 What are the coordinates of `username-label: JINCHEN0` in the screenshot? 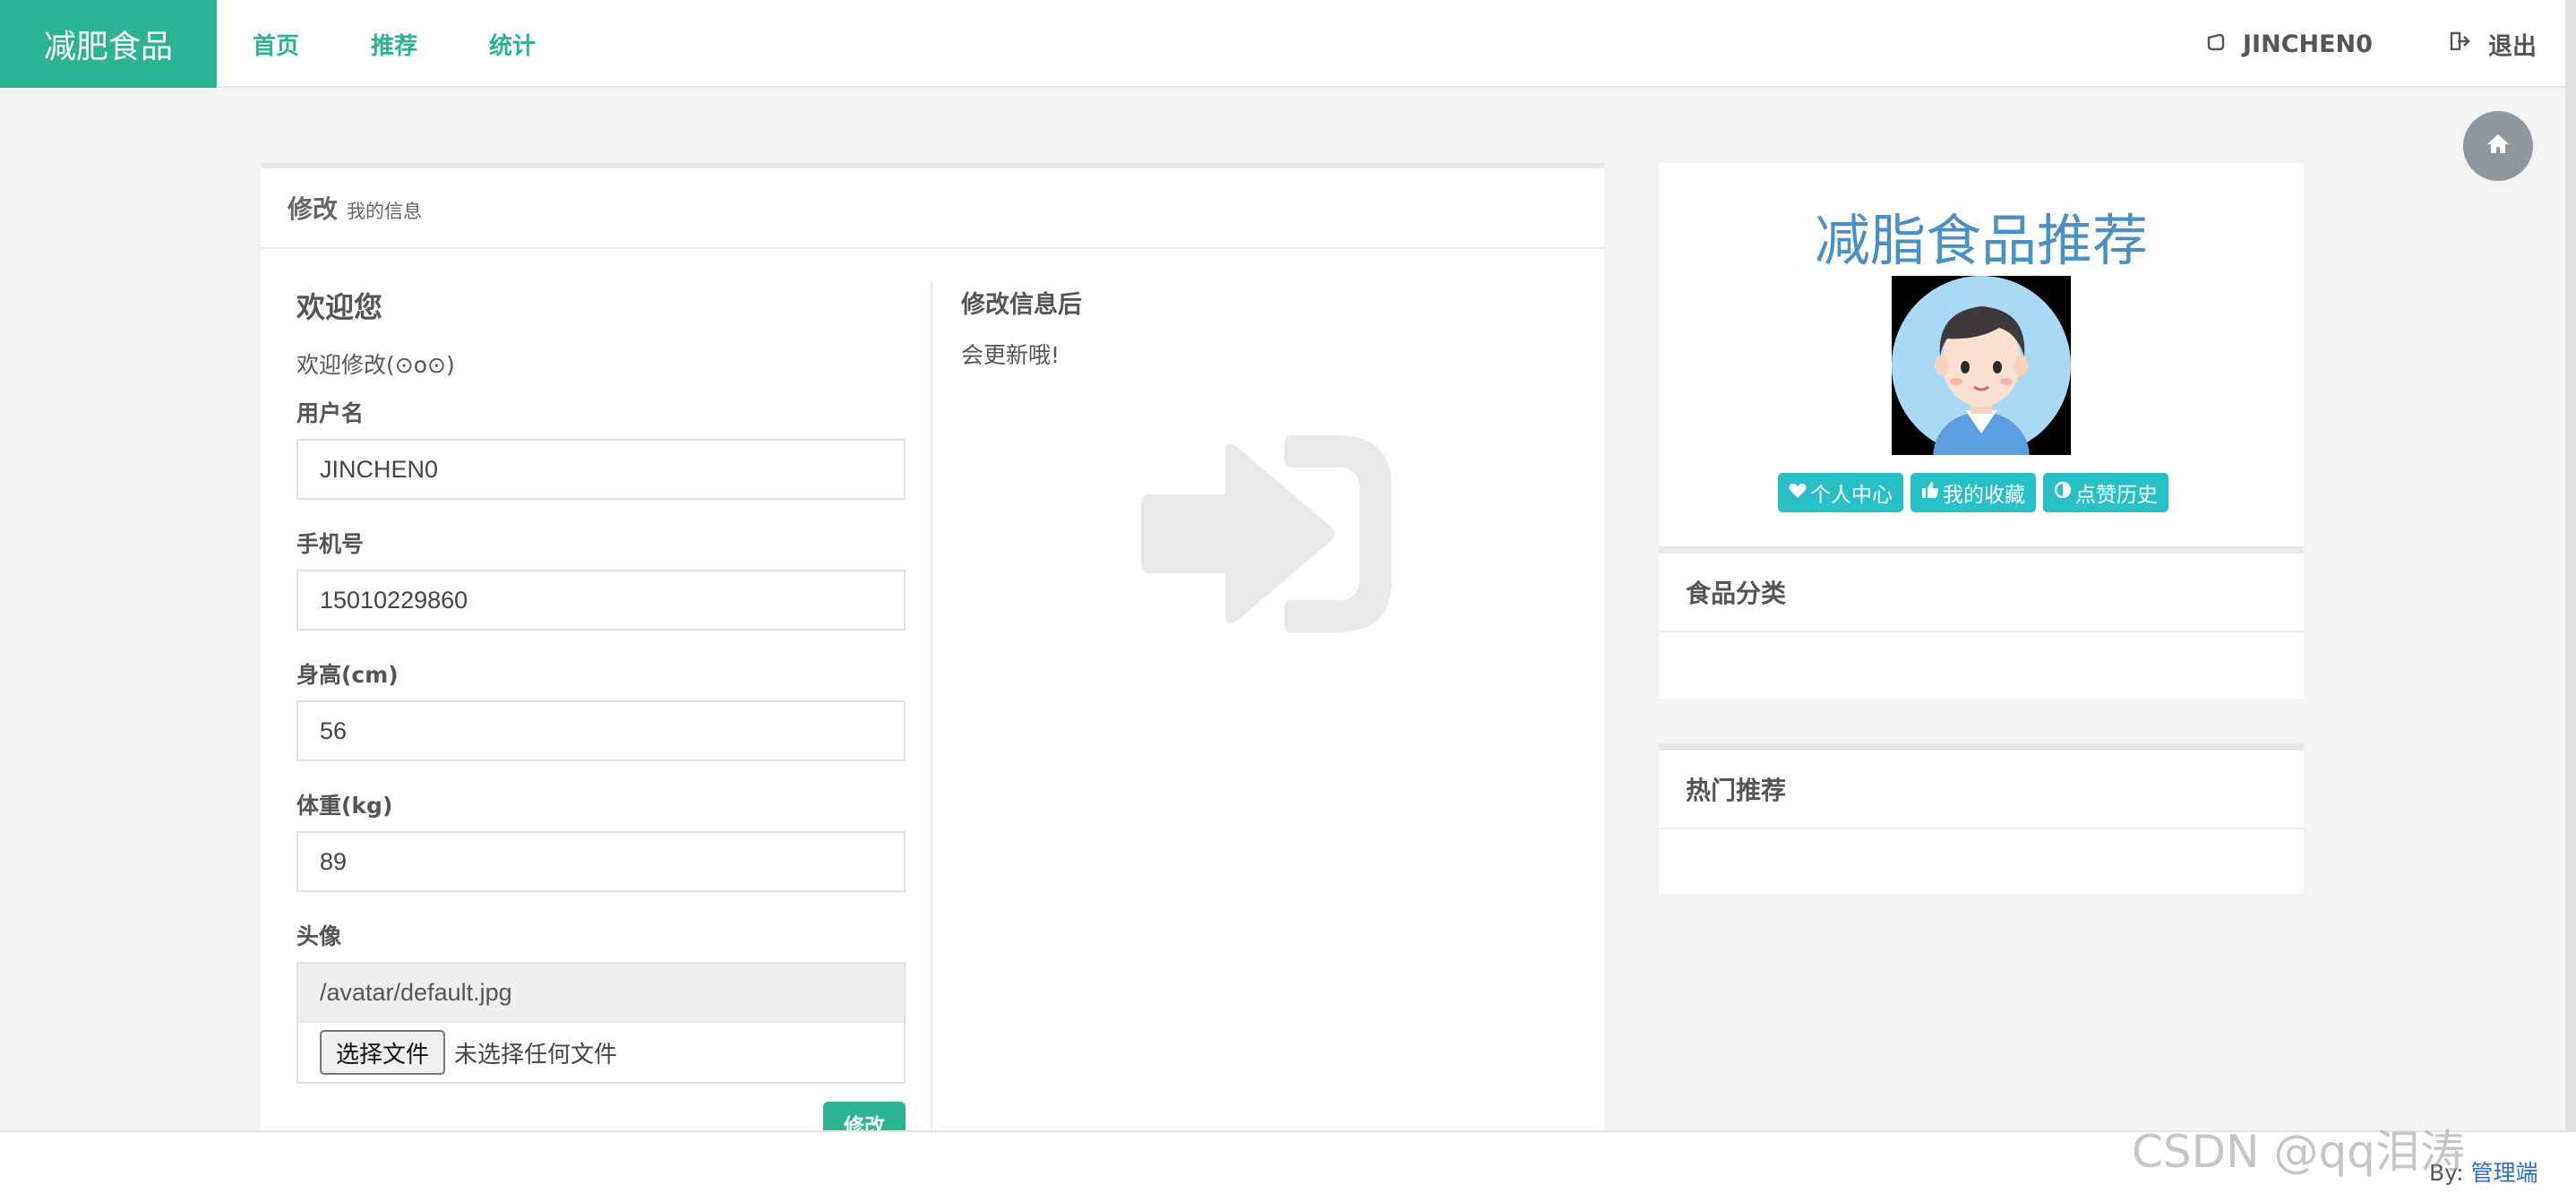 It's located at (2308, 44).